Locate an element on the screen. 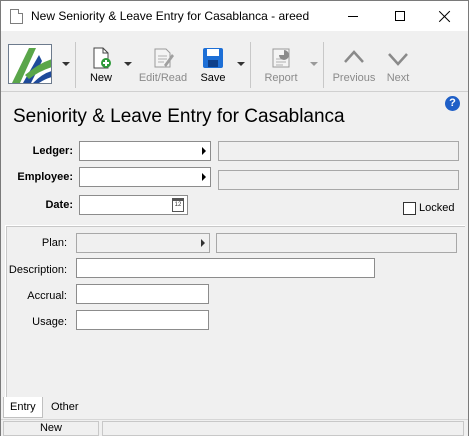 Image resolution: width=469 pixels, height=436 pixels. close-button is located at coordinates (445, 16).